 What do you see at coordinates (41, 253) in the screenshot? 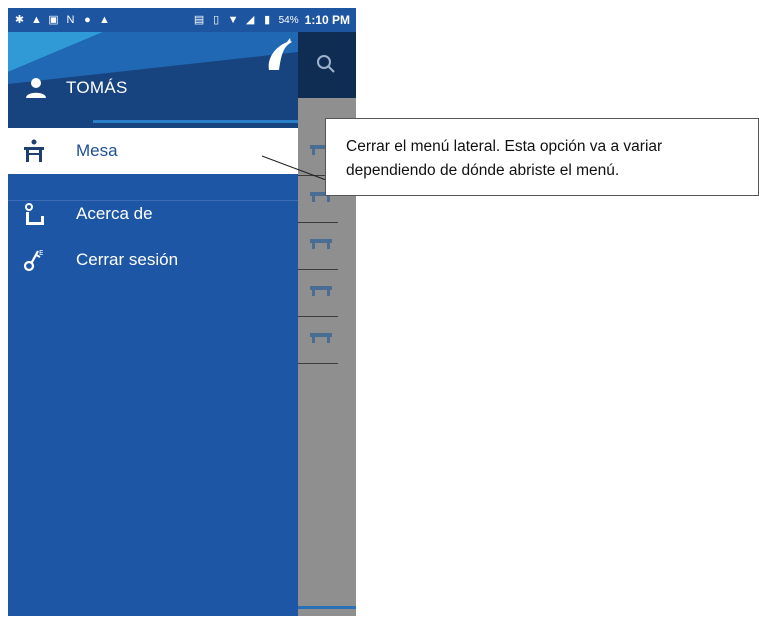
I see `svg-text: E` at bounding box center [41, 253].